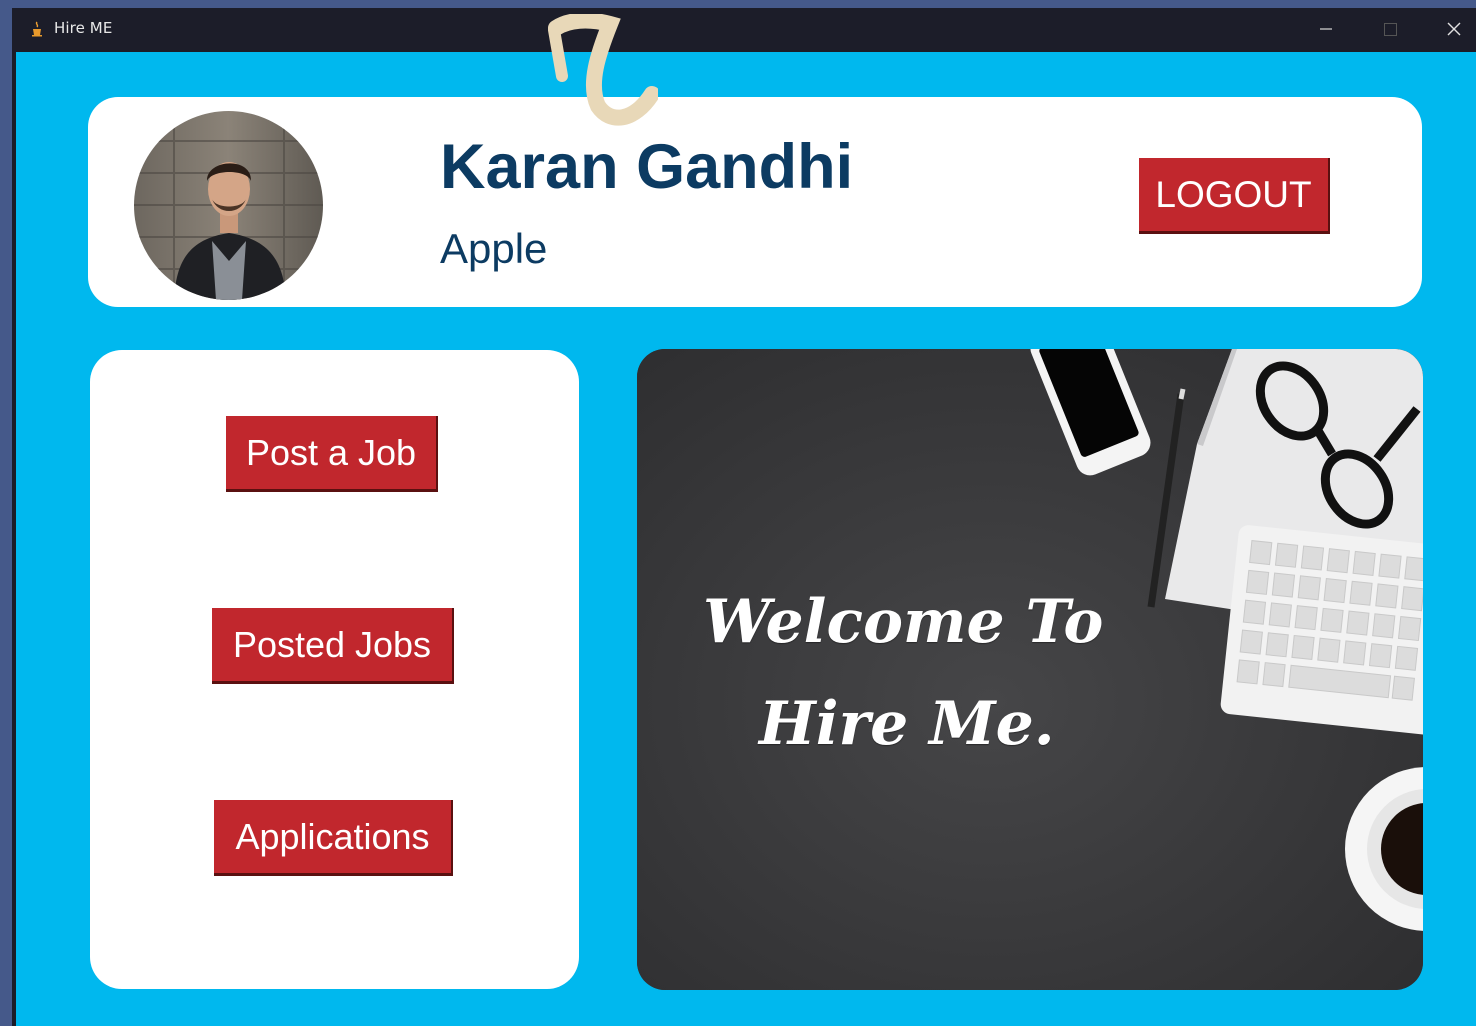 This screenshot has height=1026, width=1476. I want to click on posted-jobs-button: Posted Jobs, so click(333, 646).